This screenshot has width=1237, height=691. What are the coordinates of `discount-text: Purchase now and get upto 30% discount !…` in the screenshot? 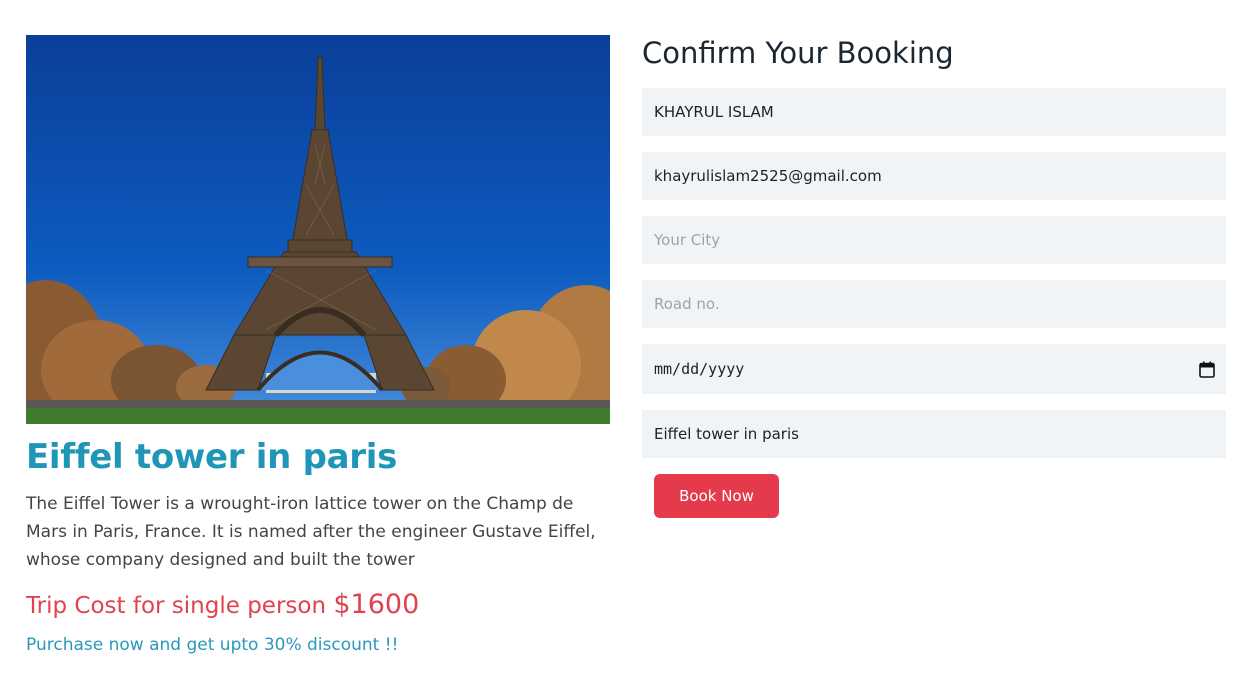 It's located at (212, 645).